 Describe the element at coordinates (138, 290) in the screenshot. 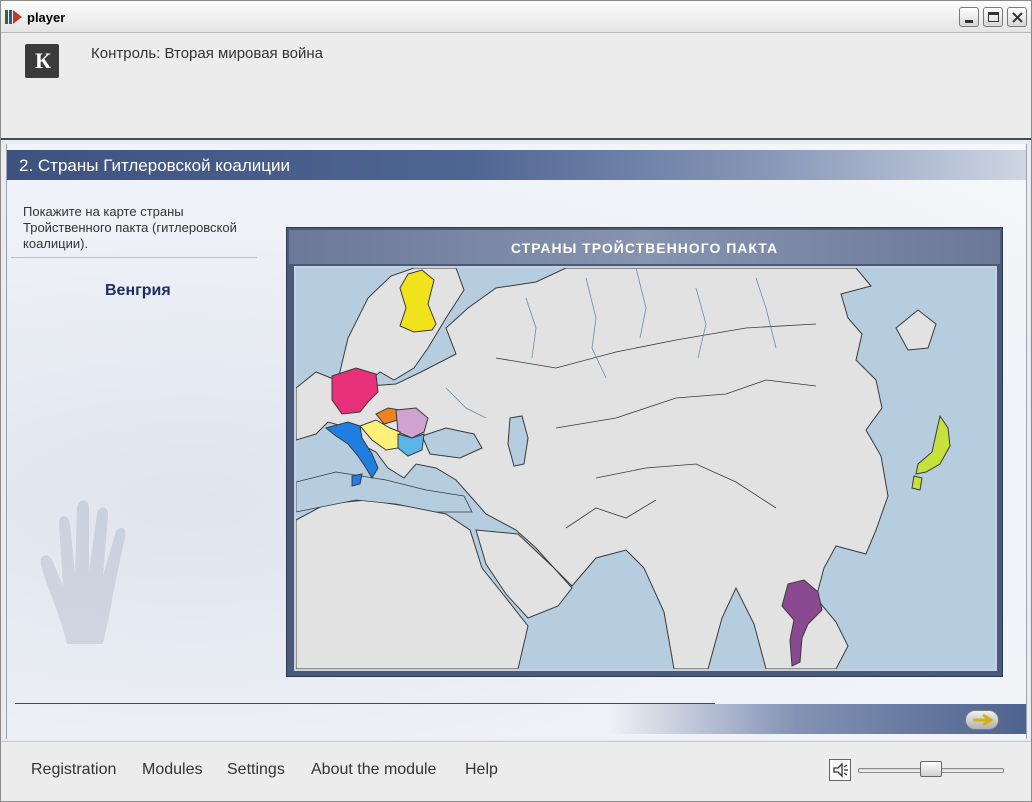

I see `target-country-label: Венгрия` at that location.